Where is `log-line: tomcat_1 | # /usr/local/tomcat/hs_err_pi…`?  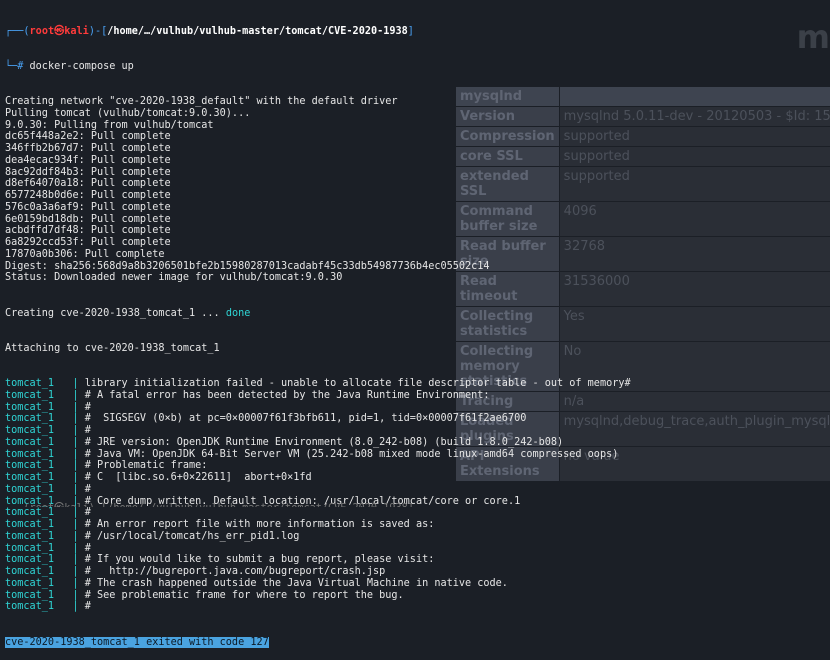
log-line: tomcat_1 | # /usr/local/tomcat/hs_err_pi… is located at coordinates (318, 537).